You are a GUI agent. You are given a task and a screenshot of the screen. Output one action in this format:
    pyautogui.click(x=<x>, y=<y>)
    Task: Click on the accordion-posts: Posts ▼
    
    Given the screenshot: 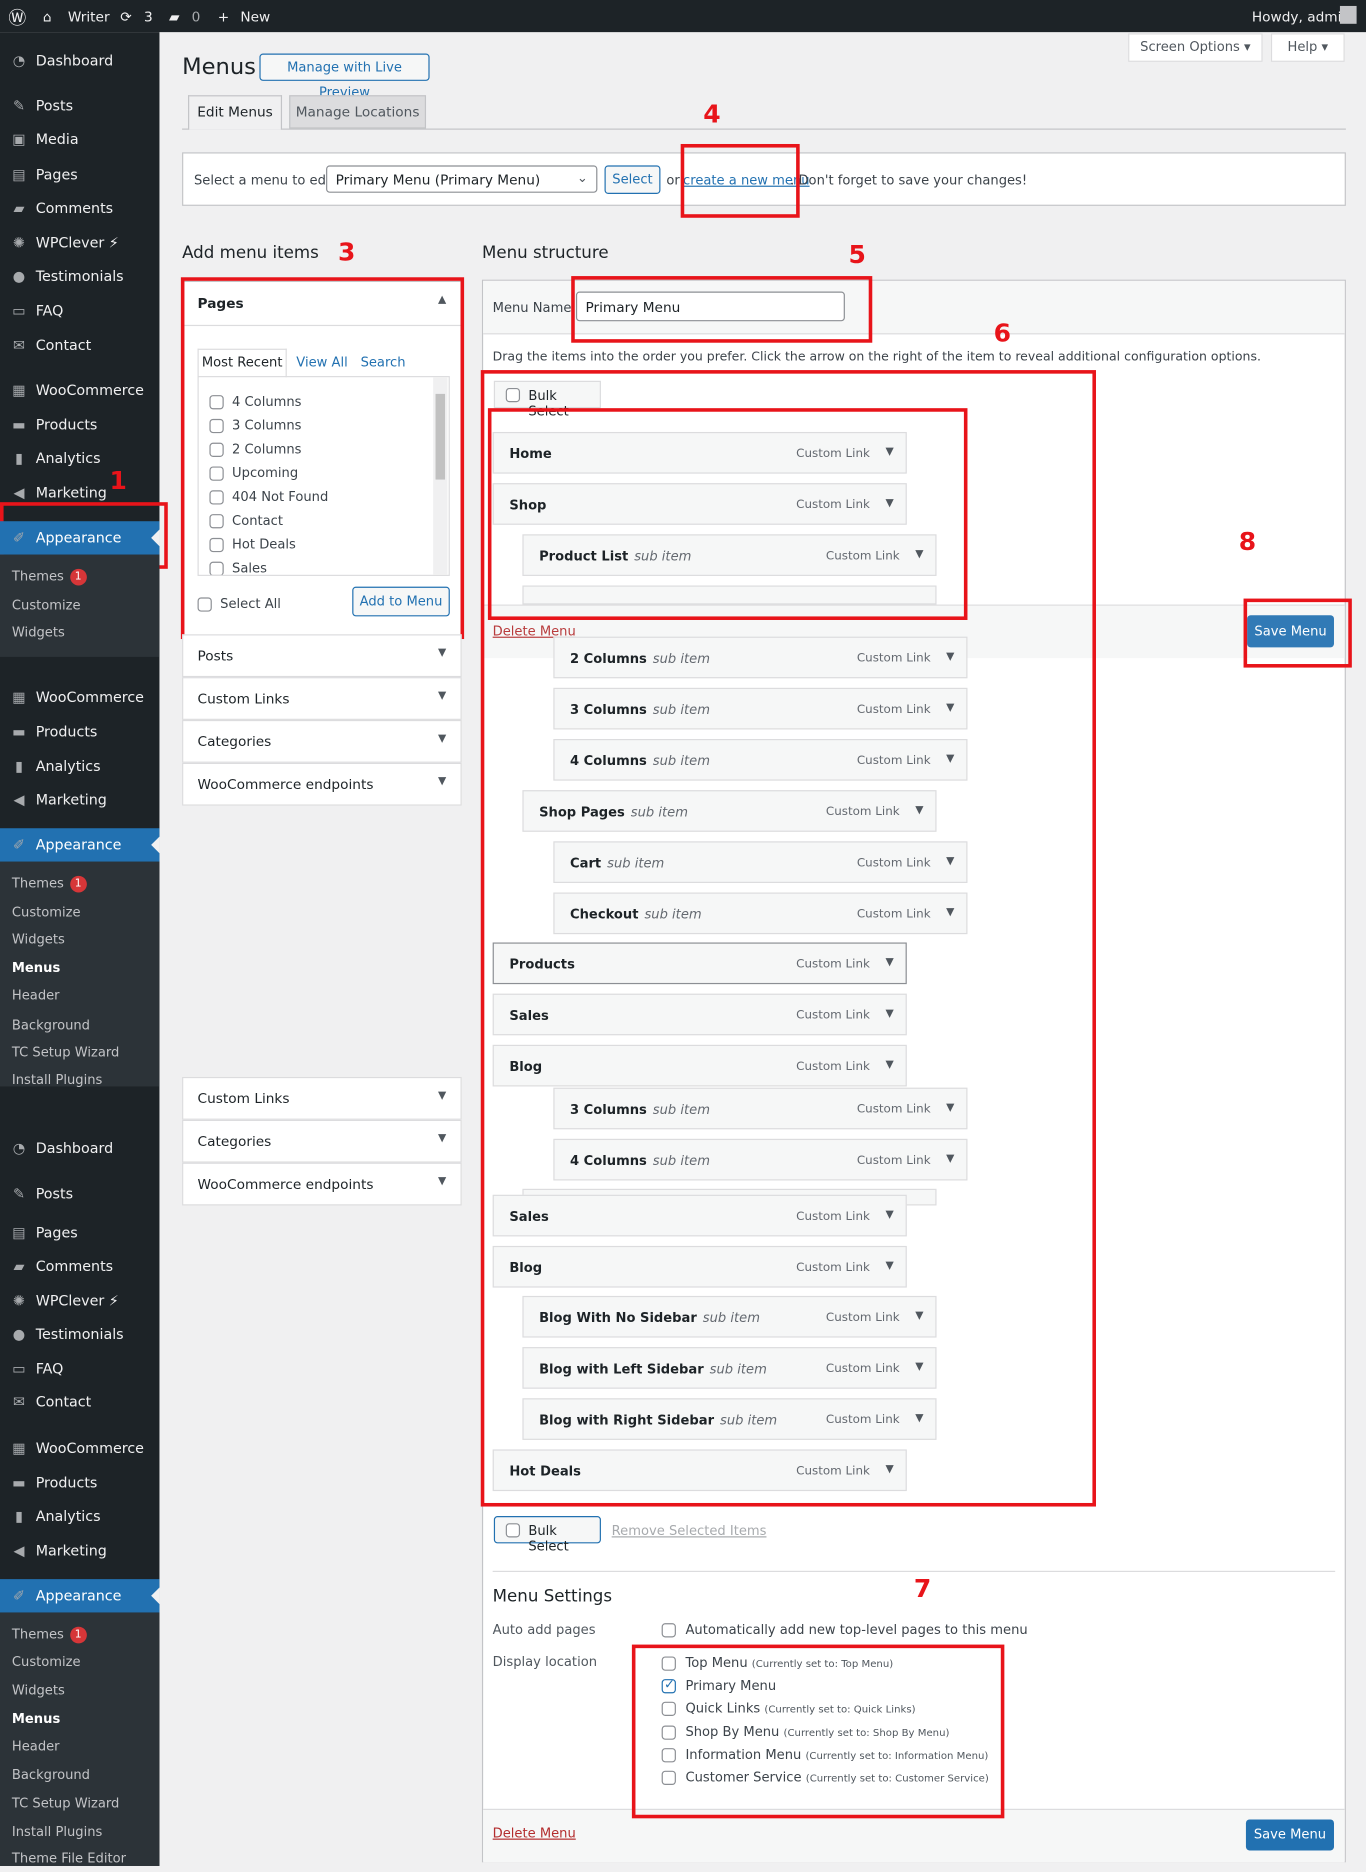 What is the action you would take?
    pyautogui.click(x=322, y=656)
    